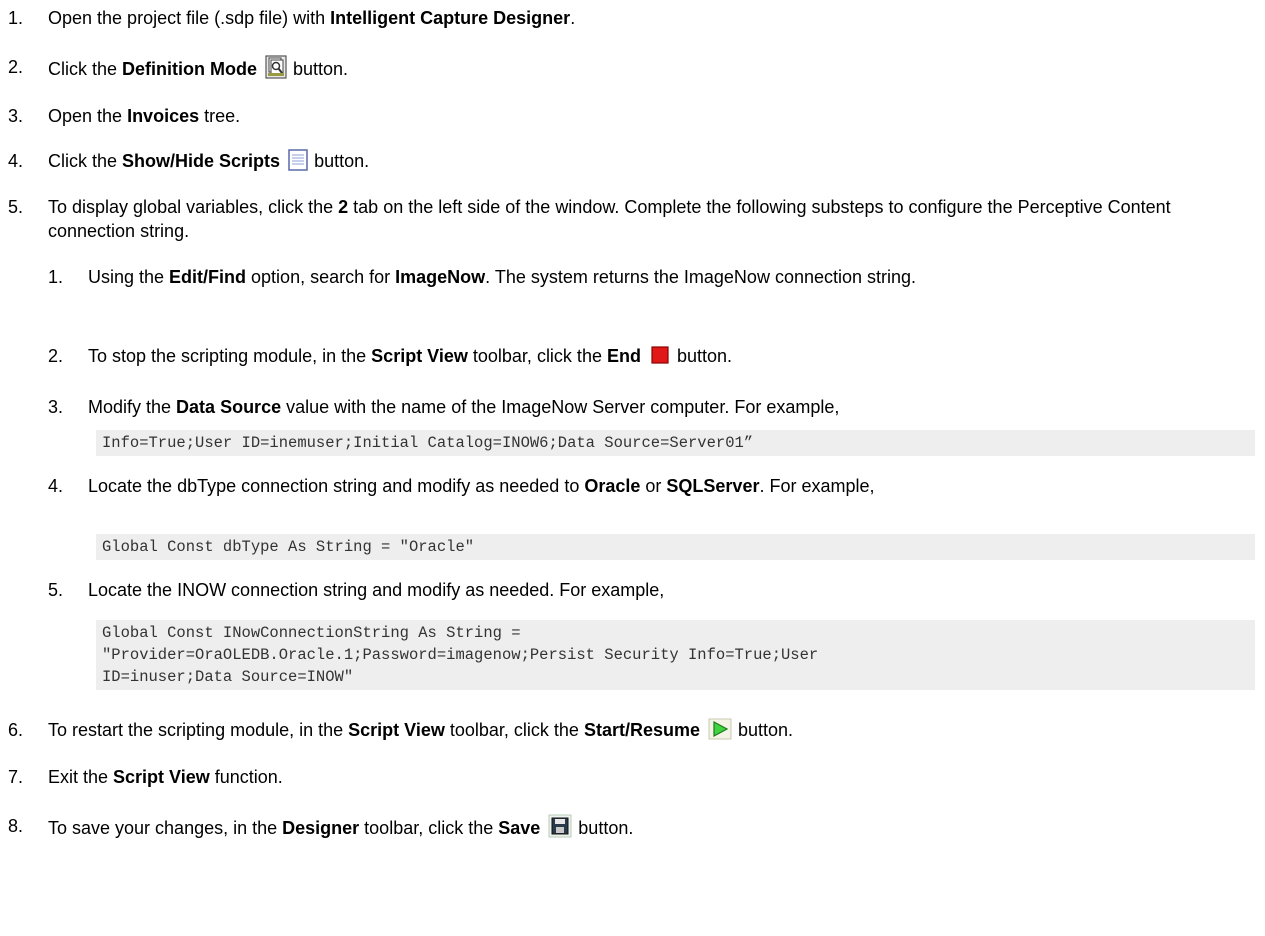 The height and width of the screenshot is (936, 1265). Describe the element at coordinates (56, 277) in the screenshot. I see `substep-number: 1.` at that location.